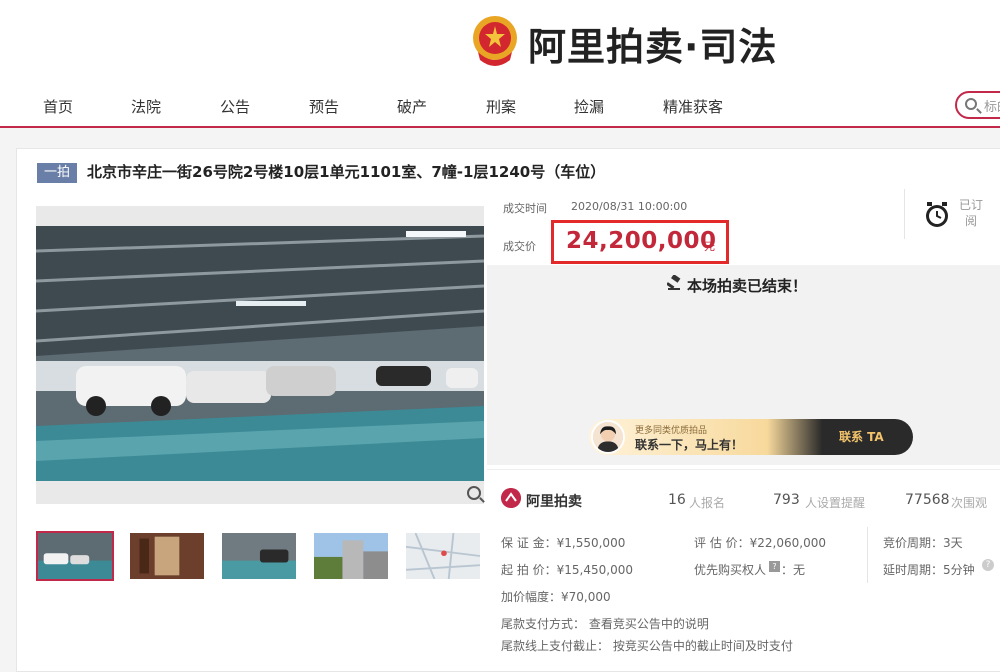  I want to click on avatar, so click(608, 437).